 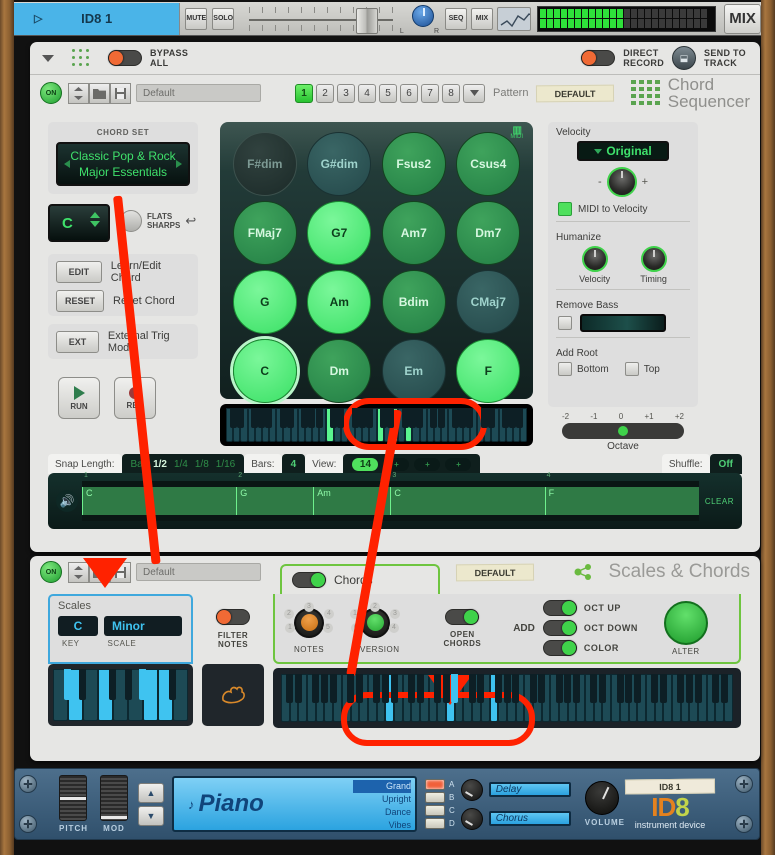 What do you see at coordinates (565, 323) in the screenshot?
I see `remove-bass-checkbox` at bounding box center [565, 323].